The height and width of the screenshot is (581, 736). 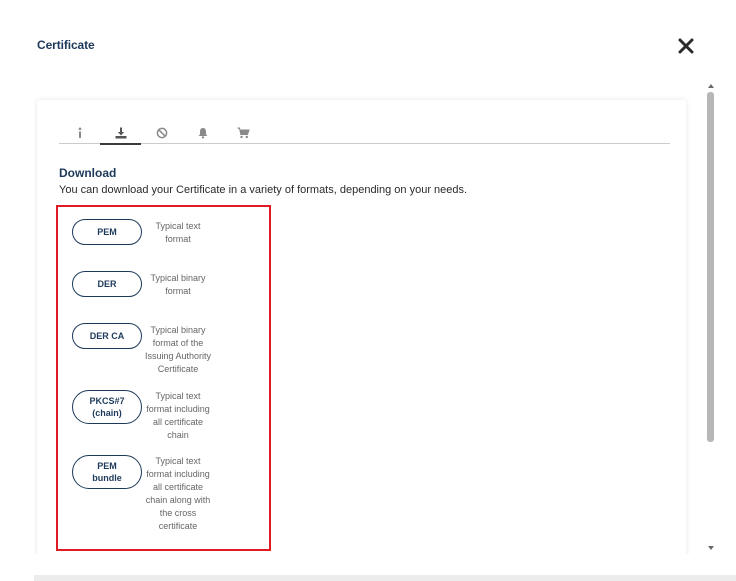 What do you see at coordinates (178, 409) in the screenshot?
I see `pkcs7-desc-line: format including` at bounding box center [178, 409].